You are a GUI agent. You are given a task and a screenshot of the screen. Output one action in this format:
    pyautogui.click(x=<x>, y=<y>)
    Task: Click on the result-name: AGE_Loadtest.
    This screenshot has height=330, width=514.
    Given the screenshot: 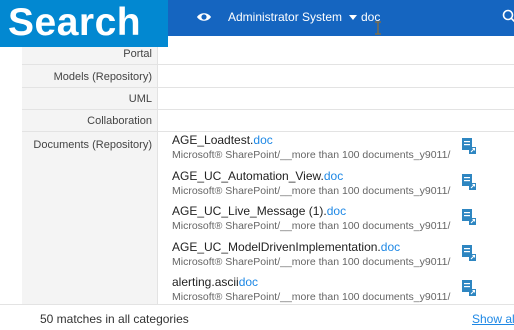 What is the action you would take?
    pyautogui.click(x=213, y=140)
    